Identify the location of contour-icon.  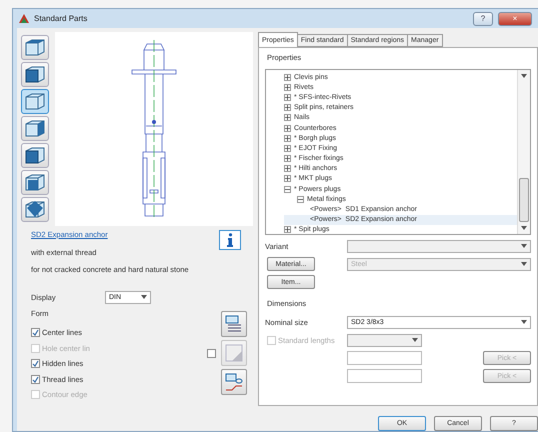
(234, 382).